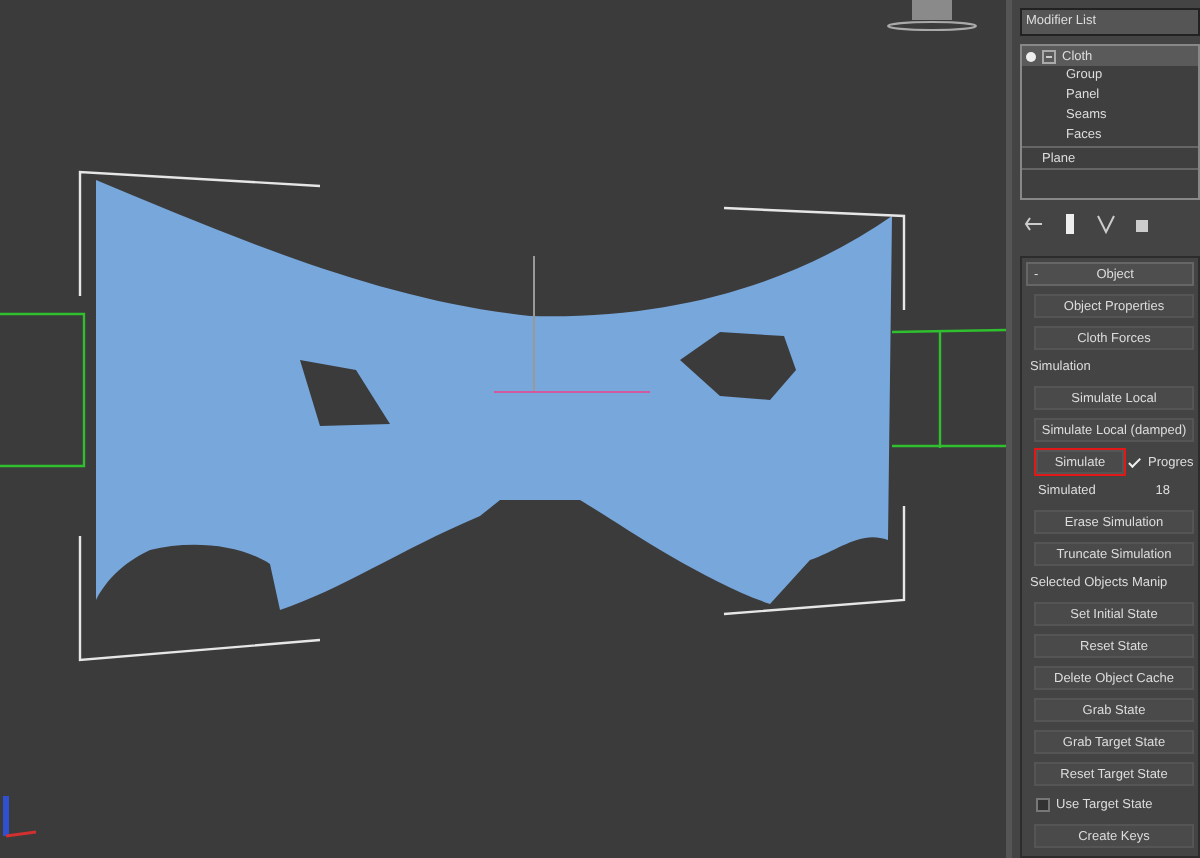 This screenshot has width=1200, height=858. What do you see at coordinates (1134, 460) in the screenshot?
I see `checkmark-icon` at bounding box center [1134, 460].